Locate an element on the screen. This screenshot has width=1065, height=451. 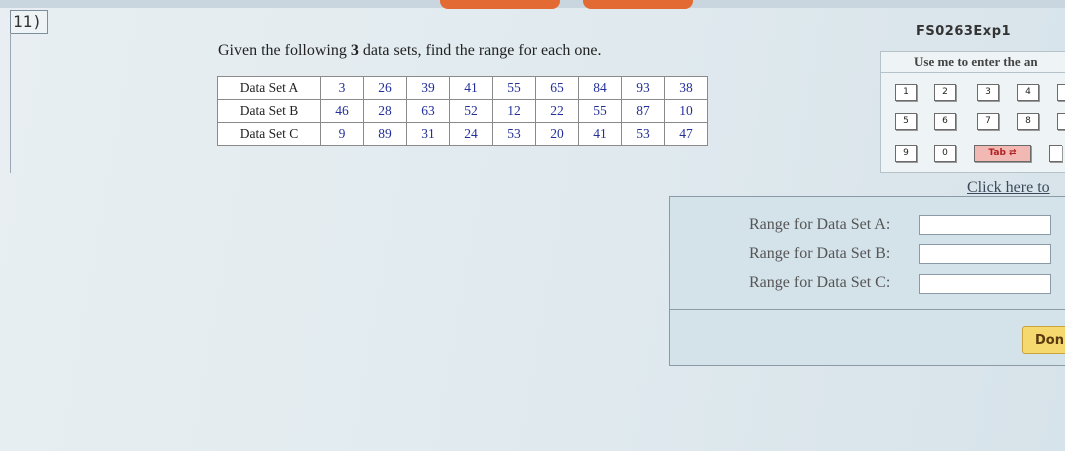
keypad-code: FS0263Exp1 is located at coordinates (964, 31).